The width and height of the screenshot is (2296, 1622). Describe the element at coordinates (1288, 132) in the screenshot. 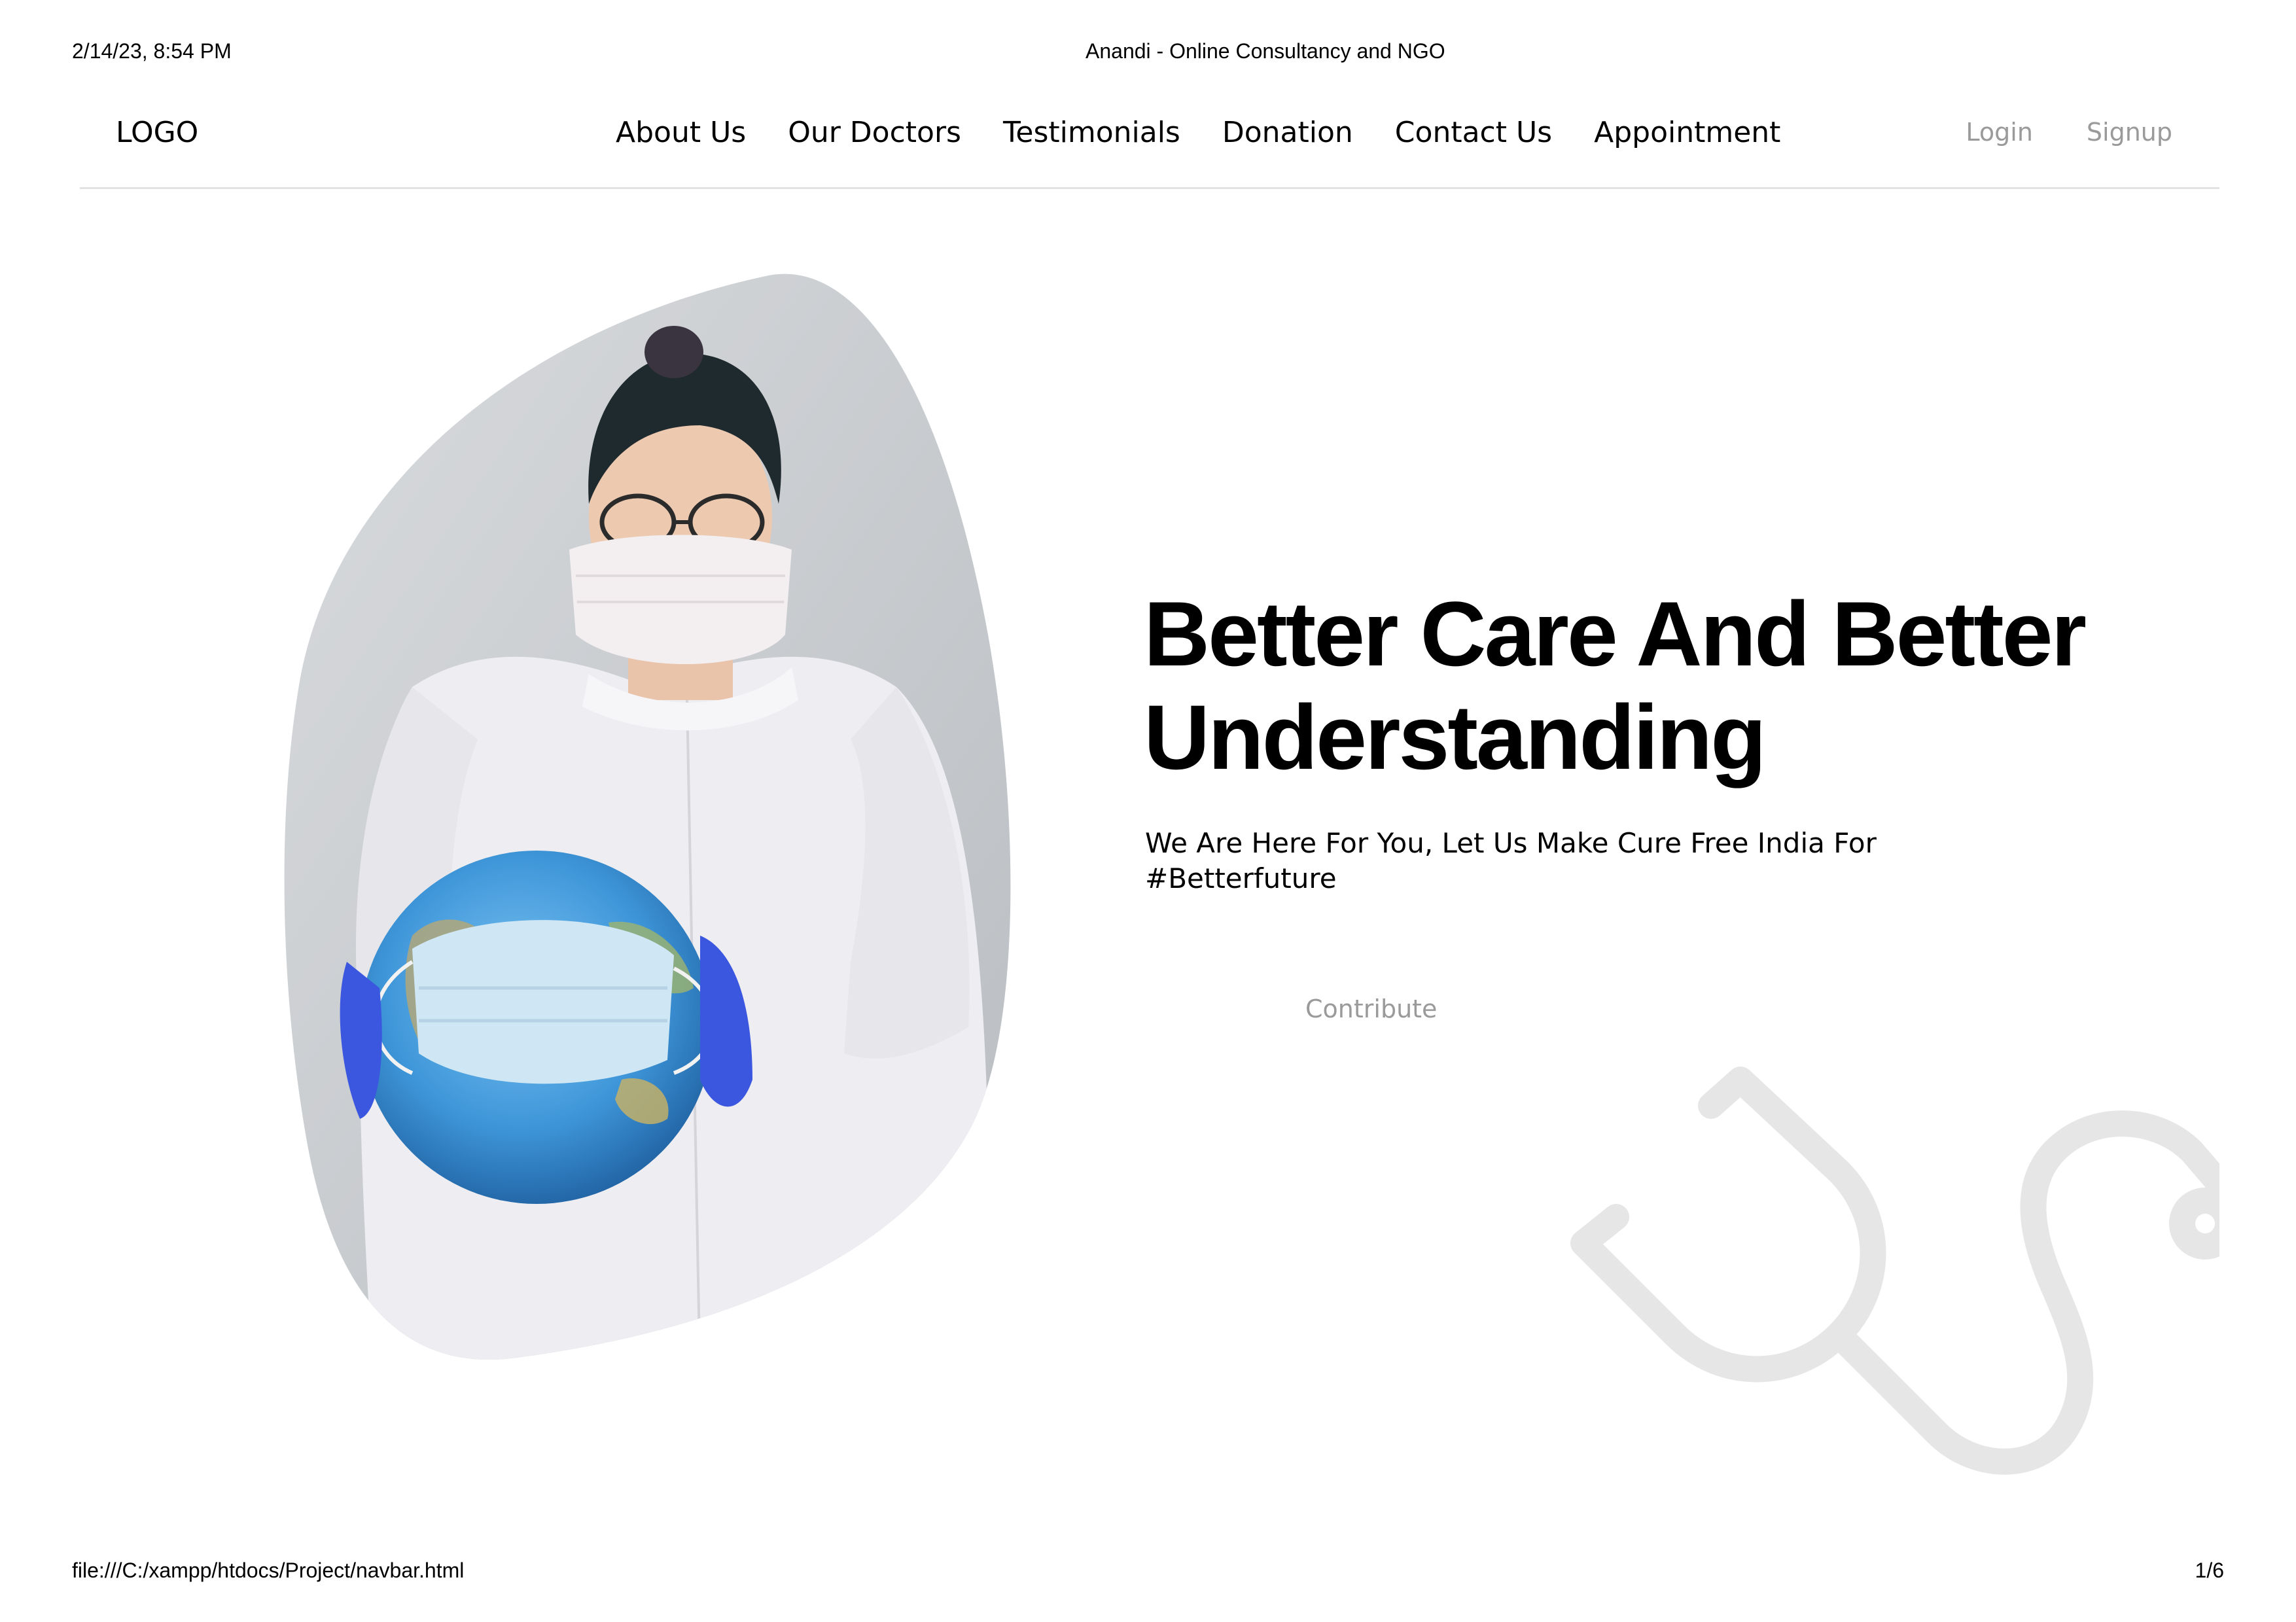

I see `nav-link-donation: Donation` at that location.